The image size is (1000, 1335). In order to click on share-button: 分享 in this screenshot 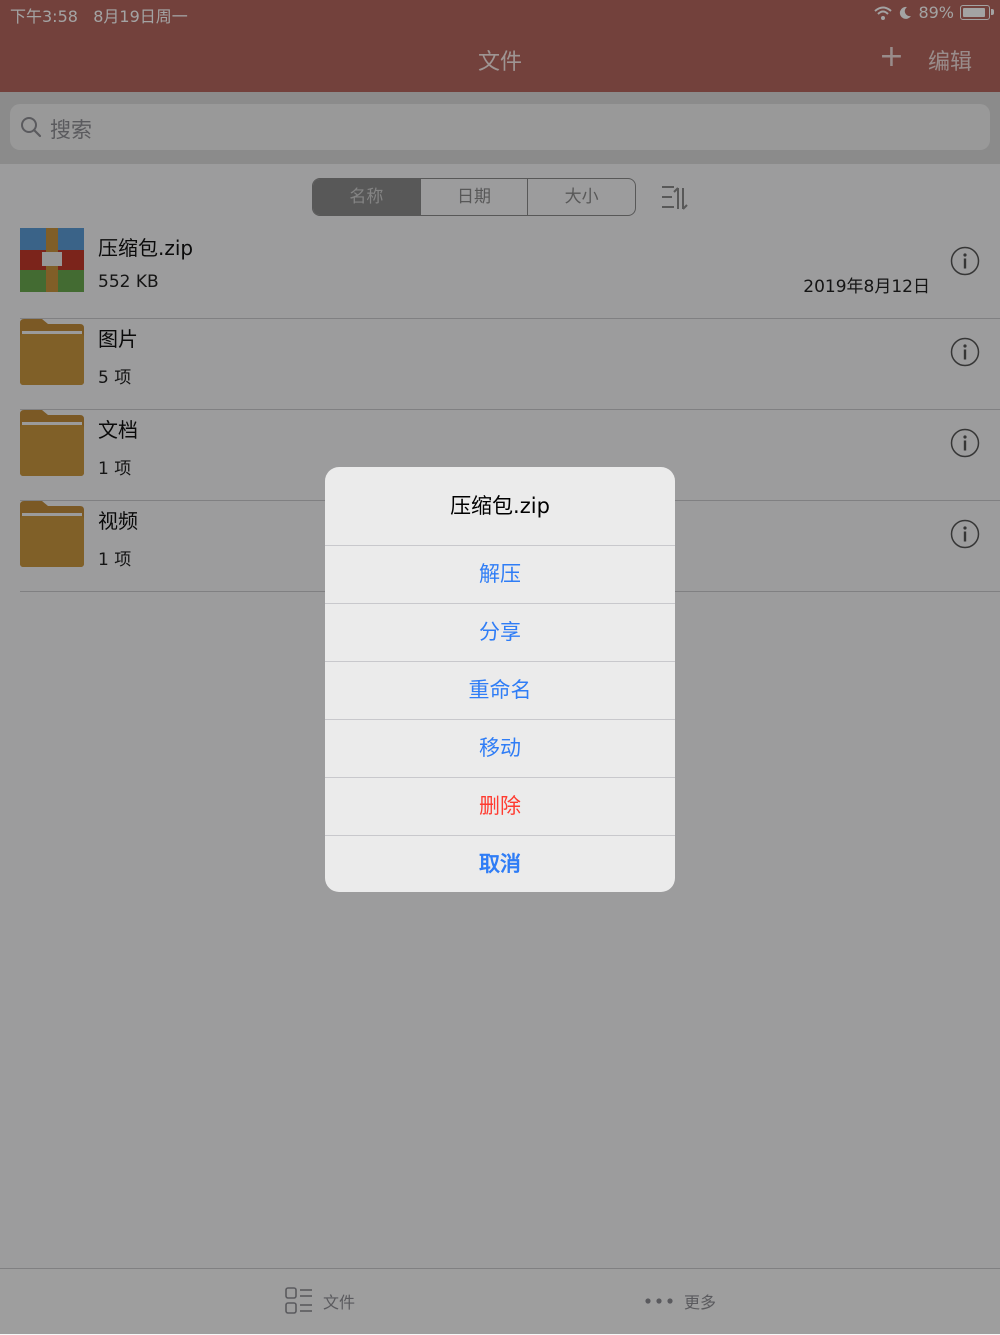, I will do `click(500, 633)`.